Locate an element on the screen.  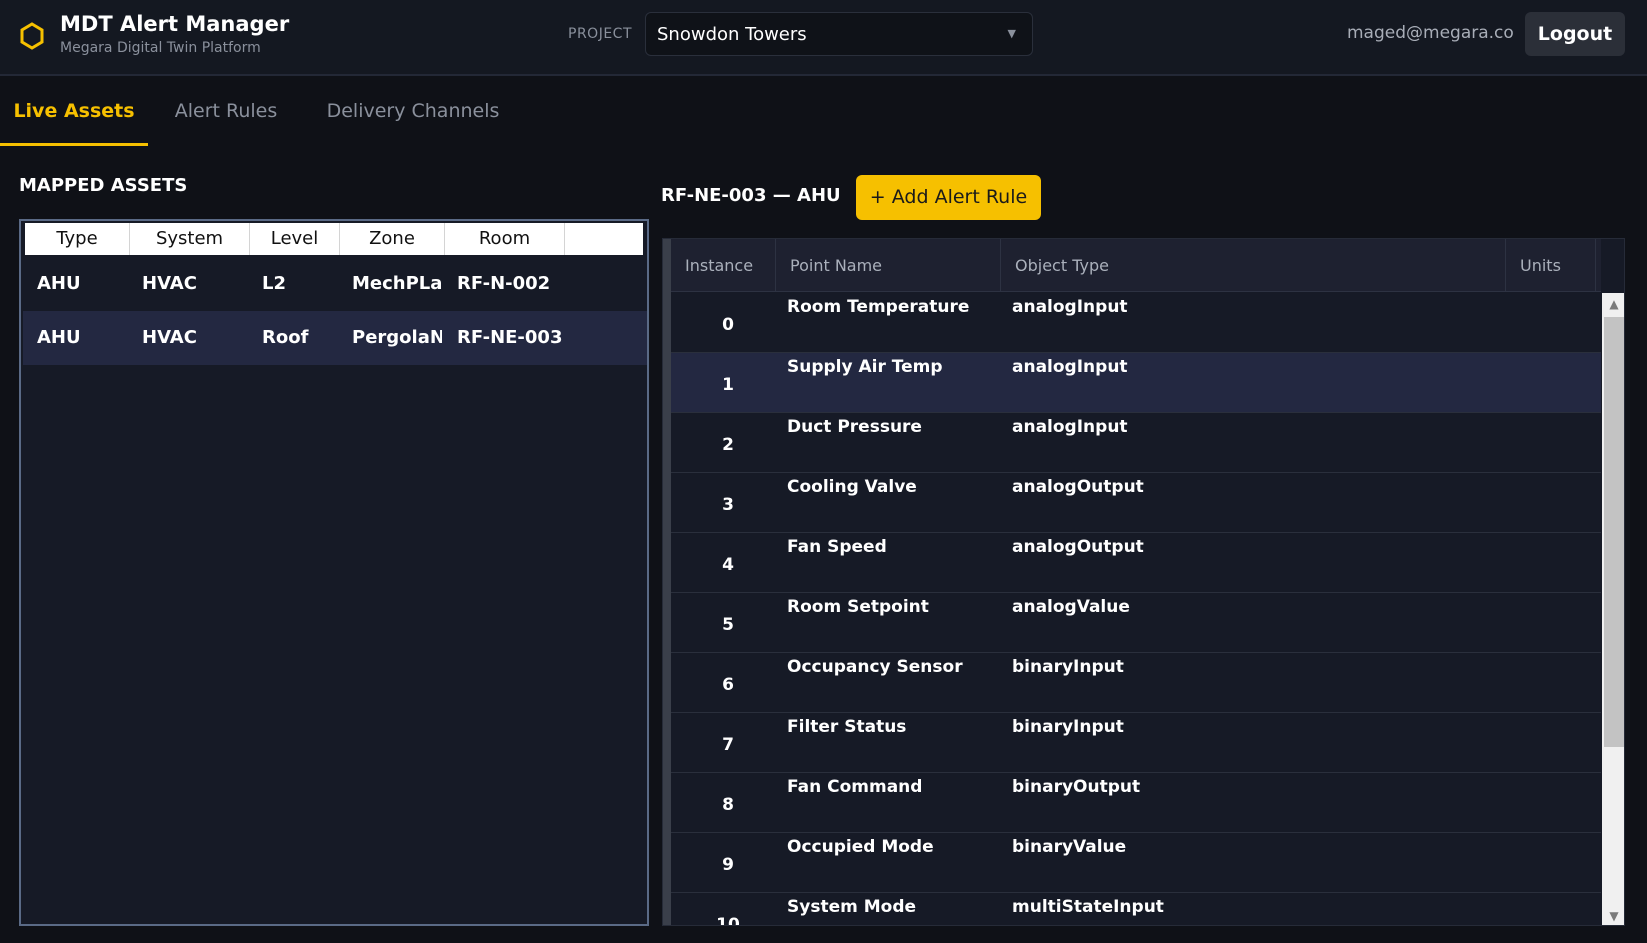
point-object-type: analogValue is located at coordinates (1071, 607).